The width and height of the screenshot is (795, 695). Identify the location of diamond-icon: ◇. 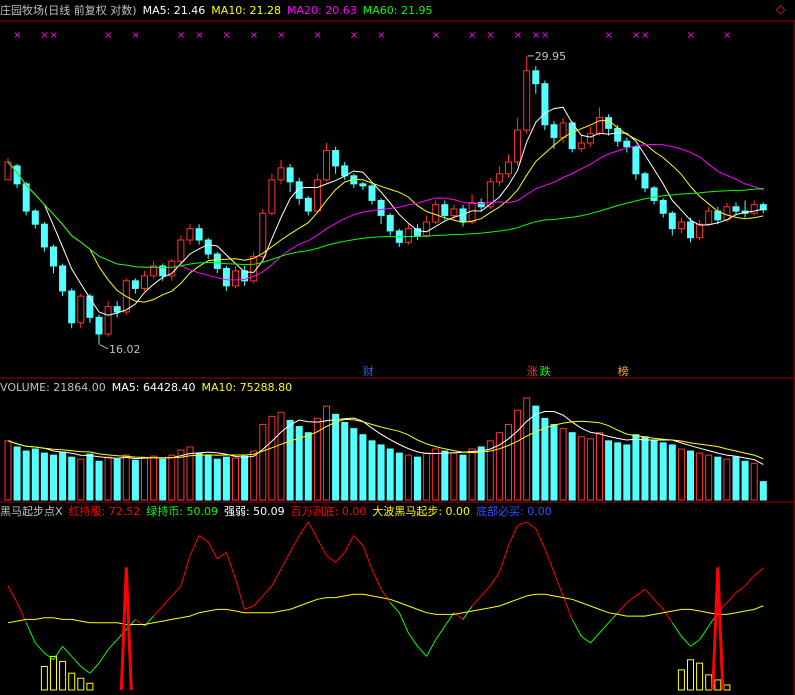
(780, 9).